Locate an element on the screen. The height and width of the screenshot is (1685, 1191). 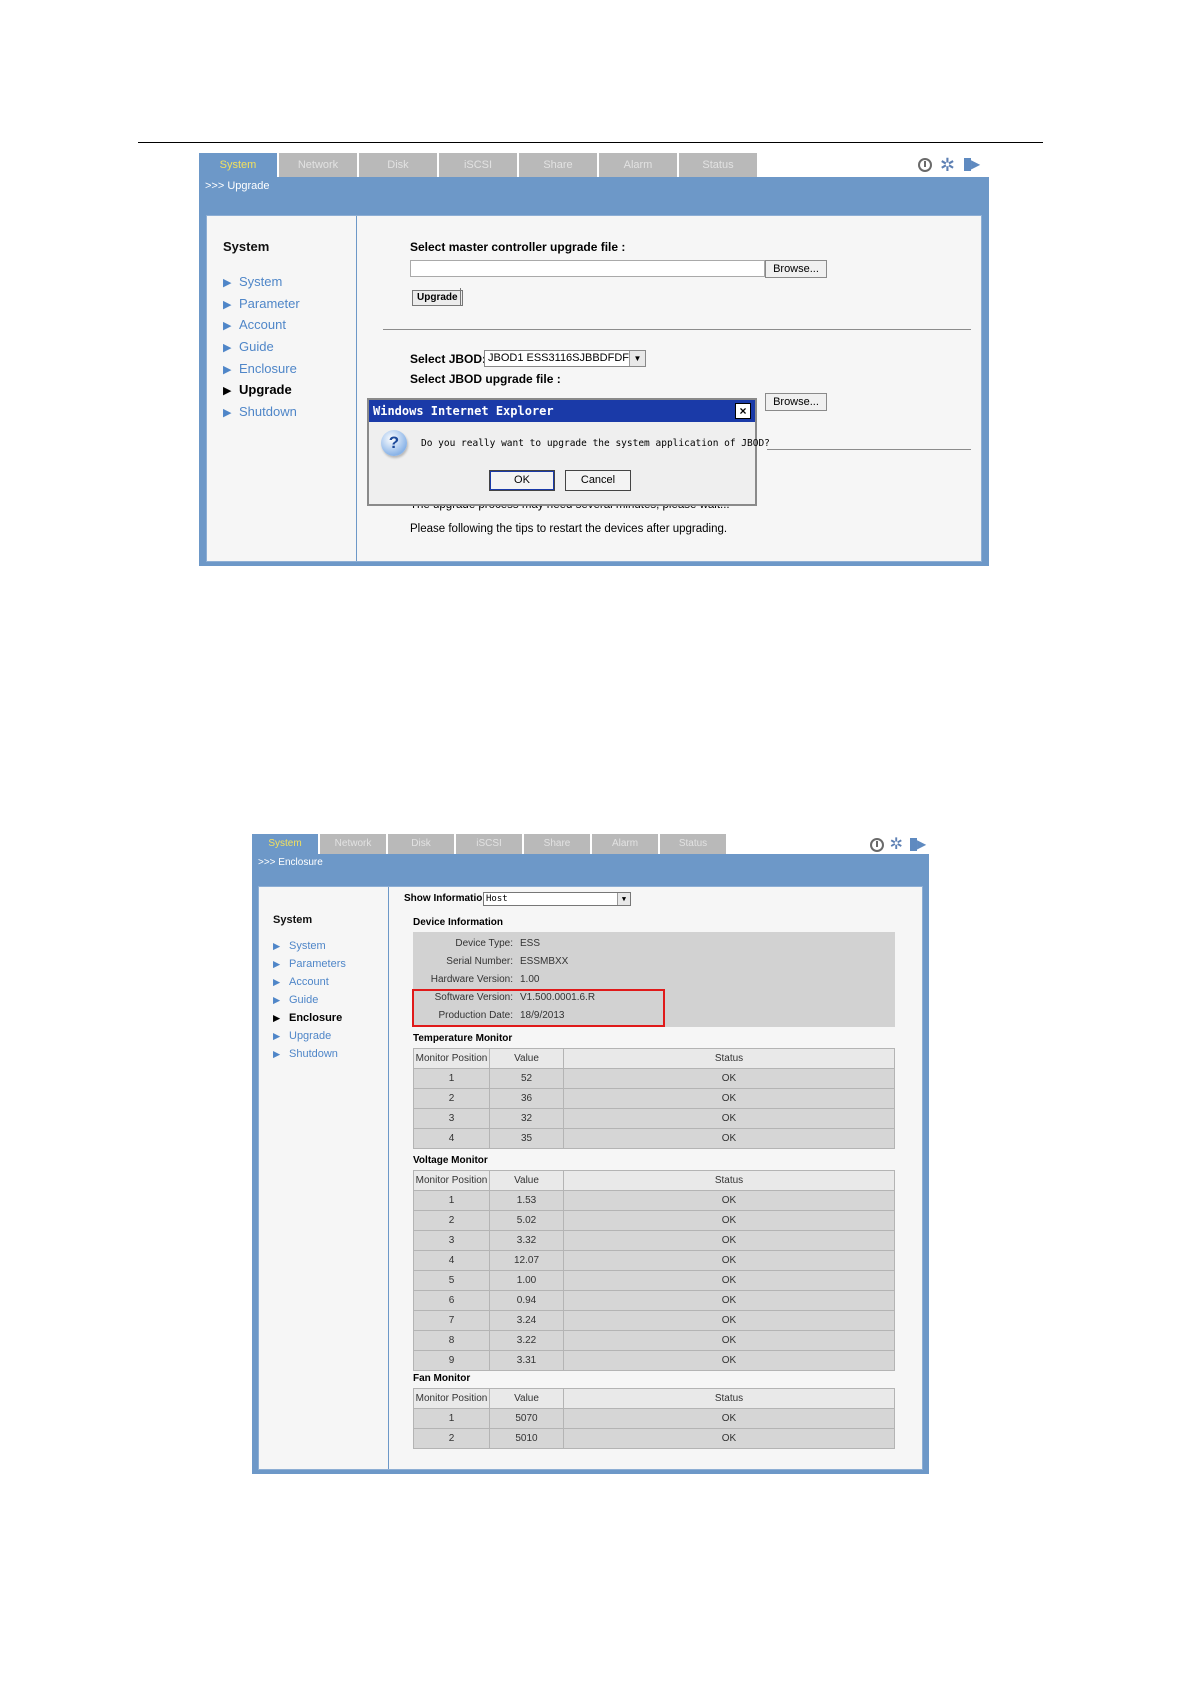
jbod-select: JBOD1 ESS3116SJBBDFDF0 ▼ is located at coordinates (565, 358).